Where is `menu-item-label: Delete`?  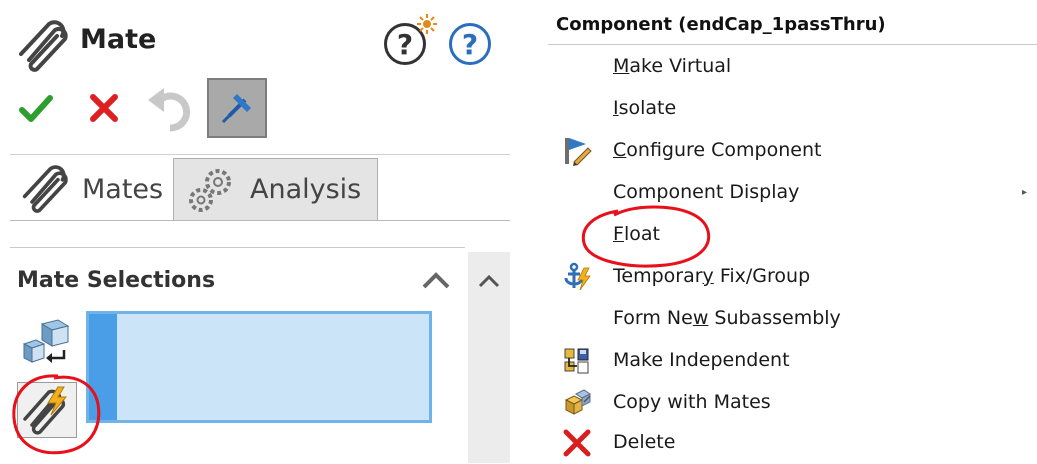
menu-item-label: Delete is located at coordinates (644, 442).